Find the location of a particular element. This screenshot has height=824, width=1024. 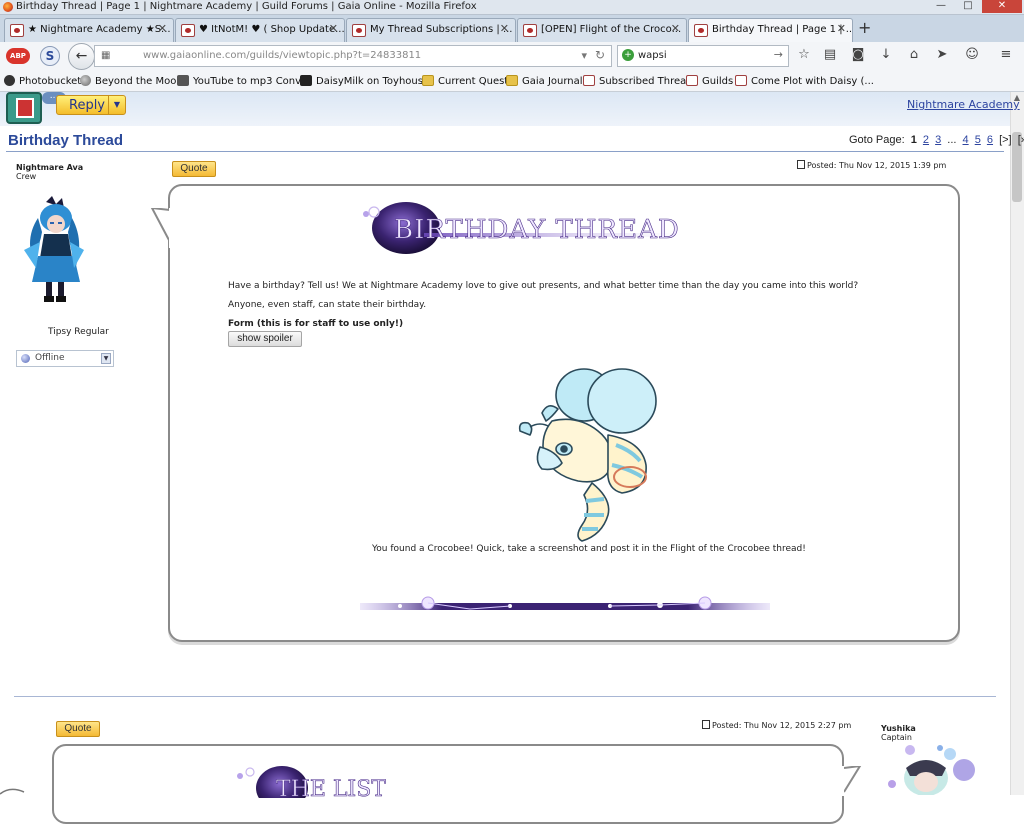

decorative-divider is located at coordinates (565, 603).